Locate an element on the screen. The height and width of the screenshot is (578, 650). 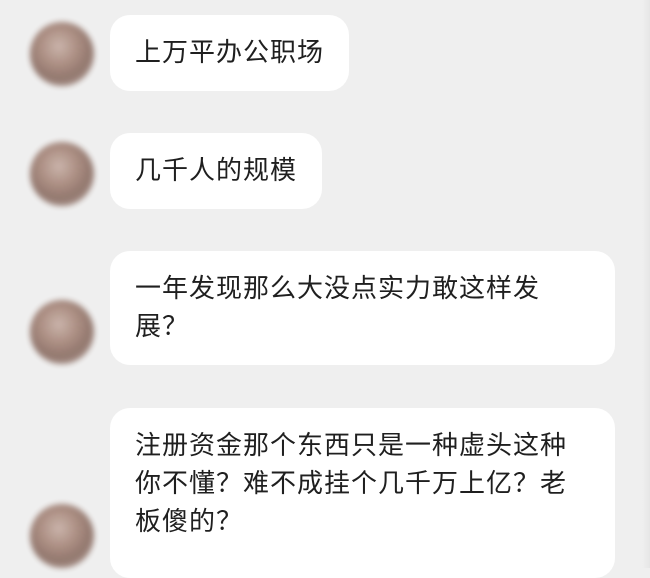
message-bubble: 上万平办公职场 is located at coordinates (230, 53).